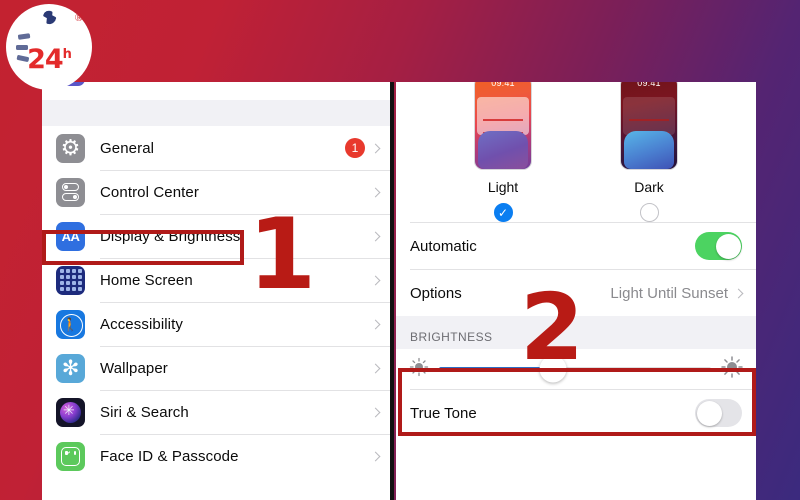 The height and width of the screenshot is (500, 800). Describe the element at coordinates (134, 368) in the screenshot. I see `sidebar-item-label: Wallpaper` at that location.